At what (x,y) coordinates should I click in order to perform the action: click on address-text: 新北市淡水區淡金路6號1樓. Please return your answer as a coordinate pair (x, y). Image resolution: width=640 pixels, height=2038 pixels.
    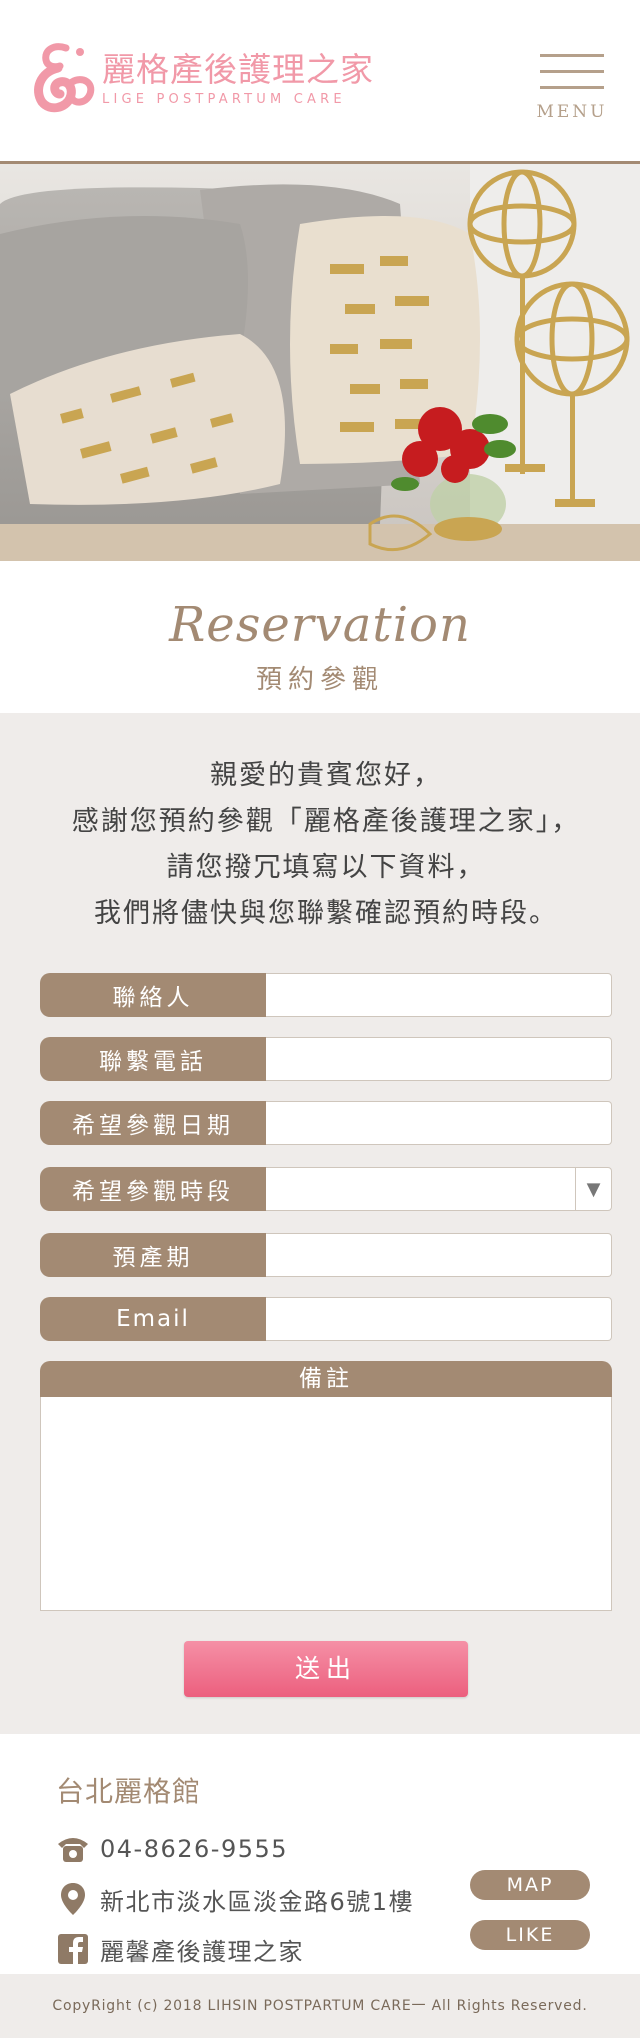
    Looking at the image, I should click on (257, 1901).